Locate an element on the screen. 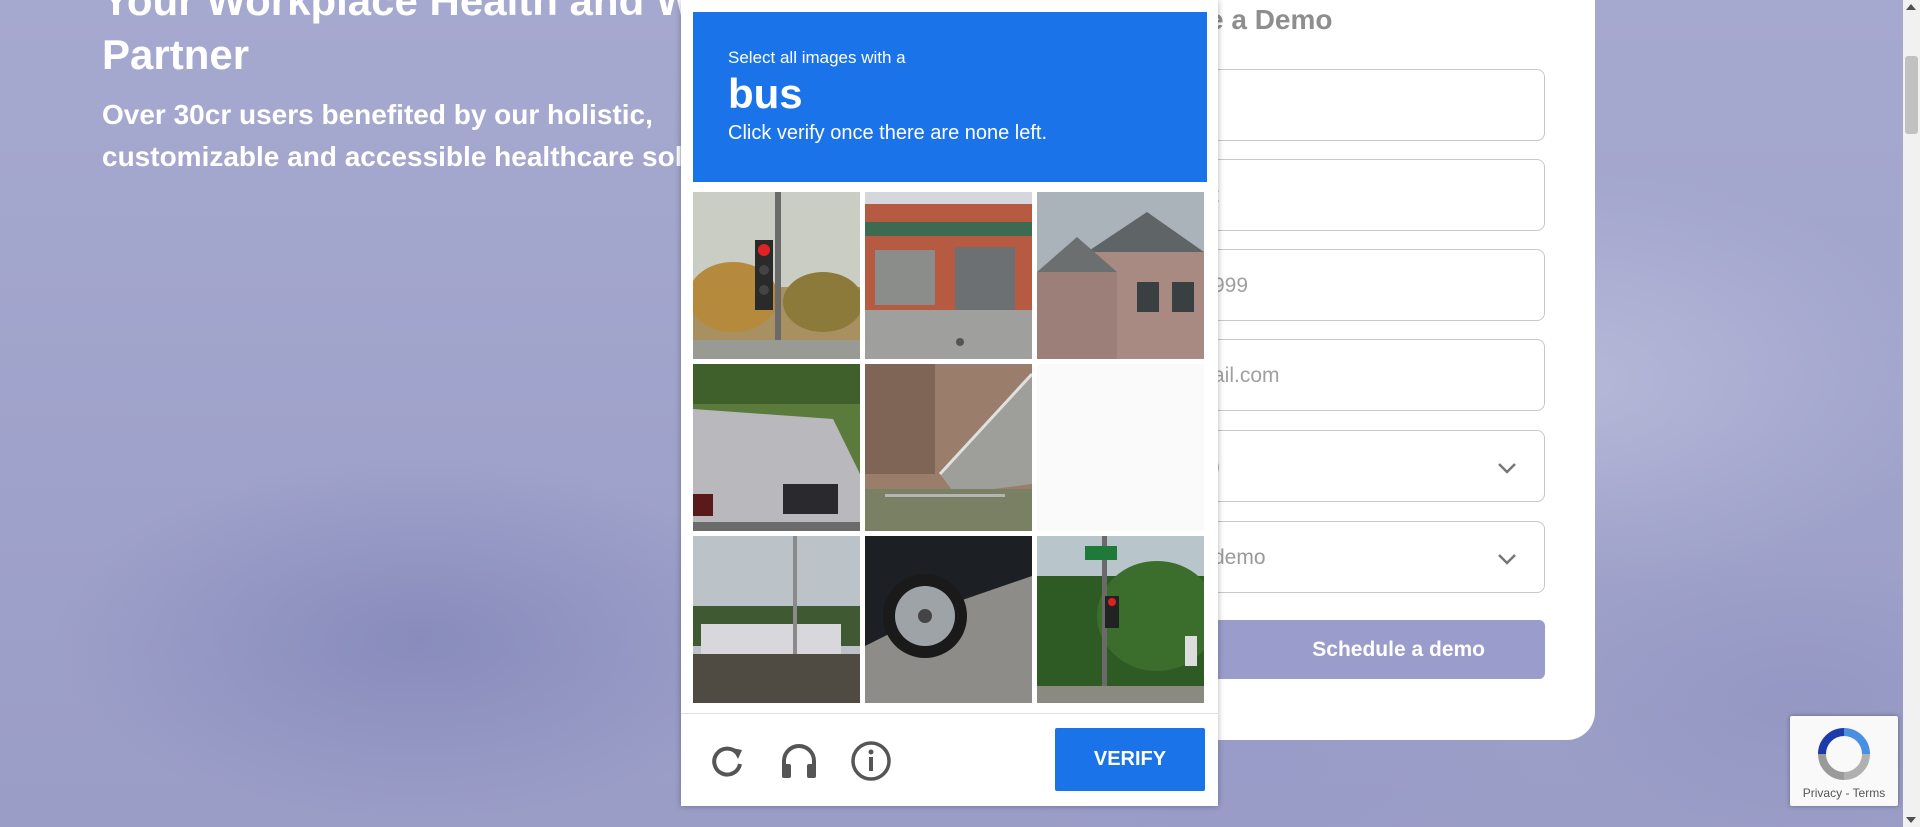 Image resolution: width=1920 pixels, height=827 pixels. employee-count-select: ) is located at coordinates (1367, 466).